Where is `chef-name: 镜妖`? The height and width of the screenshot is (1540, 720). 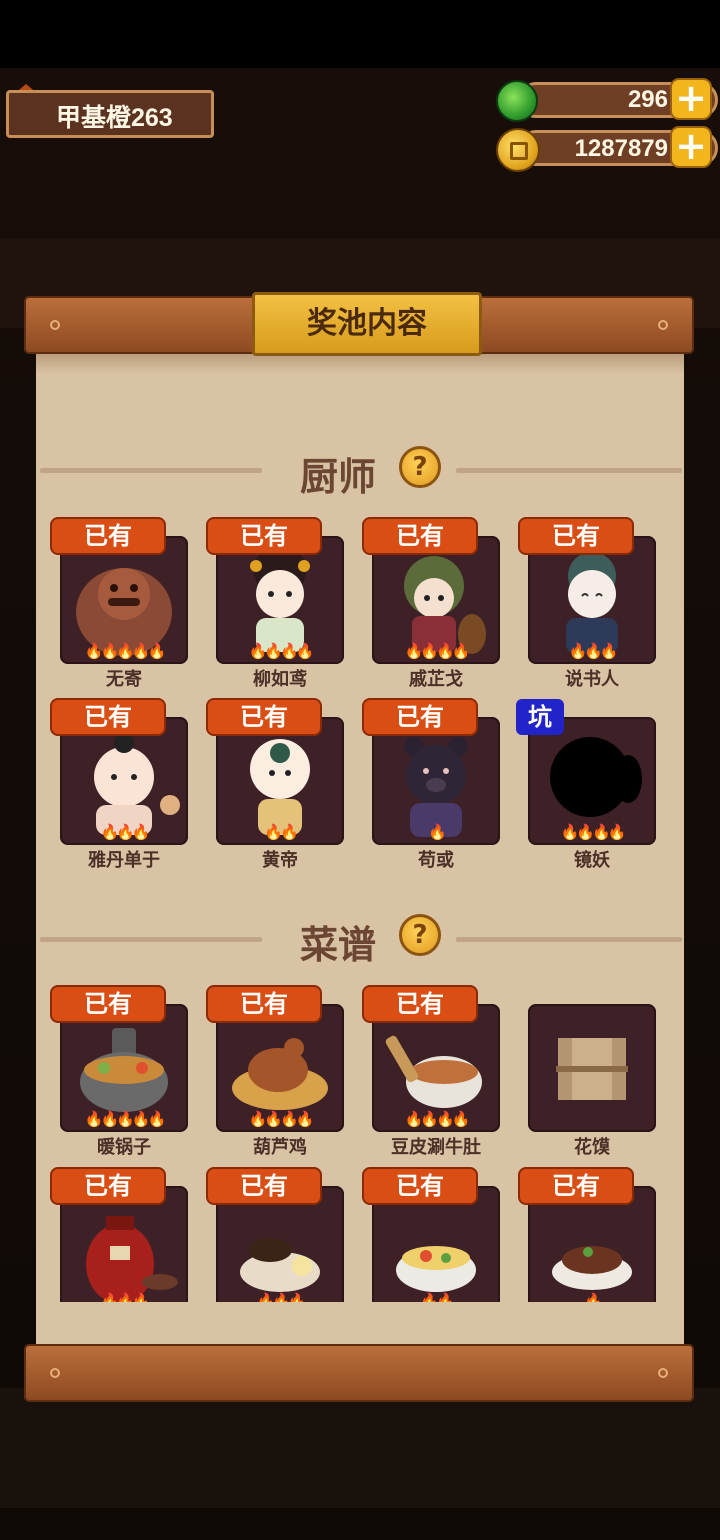 chef-name: 镜妖 is located at coordinates (592, 860).